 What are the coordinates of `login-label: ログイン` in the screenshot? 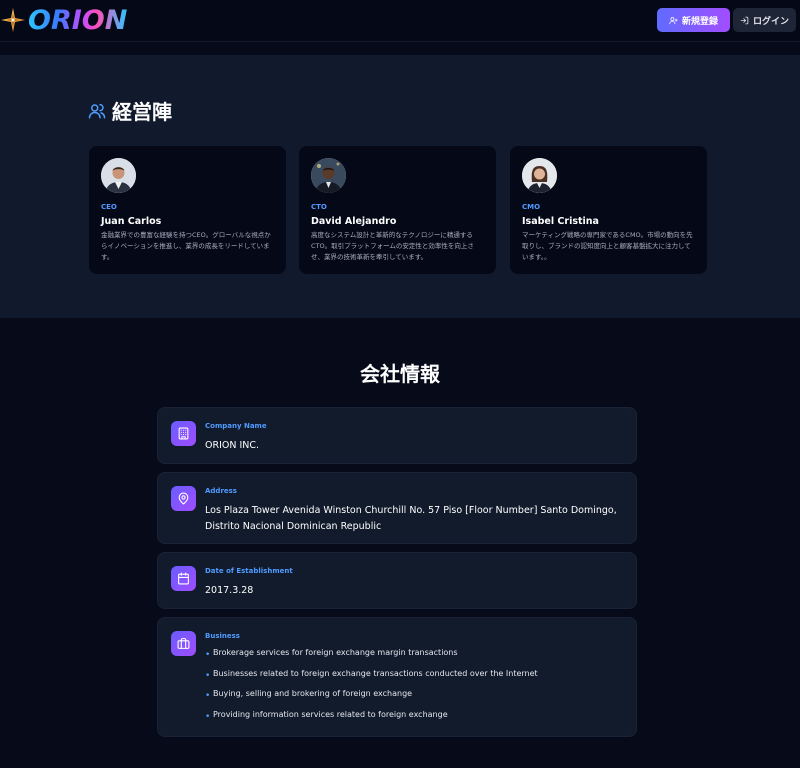 It's located at (770, 21).